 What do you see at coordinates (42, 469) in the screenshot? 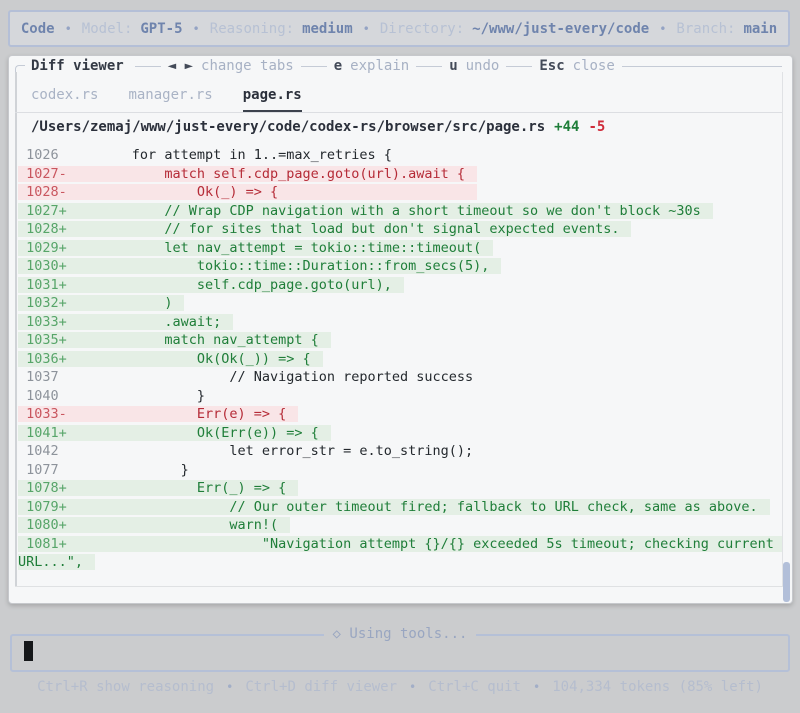
I see `line-number: 1077` at bounding box center [42, 469].